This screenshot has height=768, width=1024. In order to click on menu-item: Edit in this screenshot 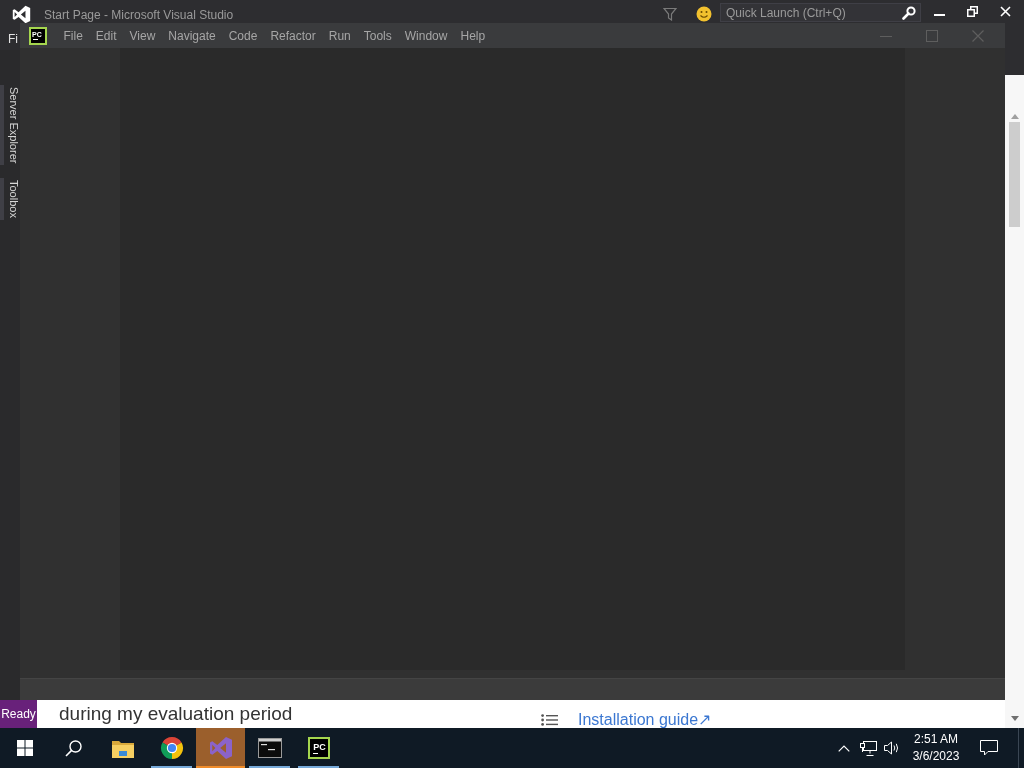, I will do `click(106, 35)`.